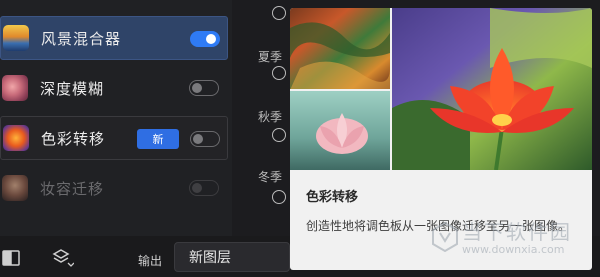 The height and width of the screenshot is (277, 600). Describe the element at coordinates (517, 232) in the screenshot. I see `watermark-text: 当下软件园` at that location.